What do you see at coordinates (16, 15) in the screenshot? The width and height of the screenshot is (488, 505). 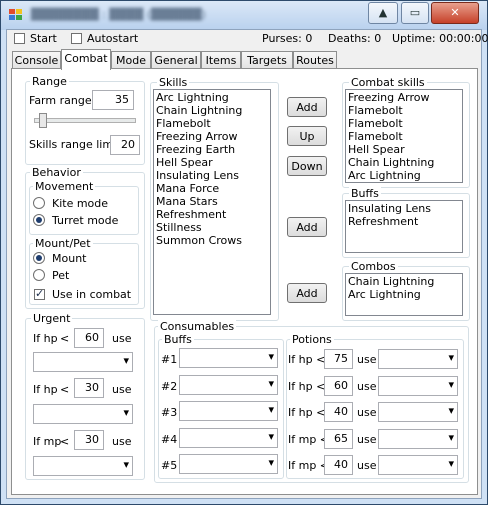 I see `app-icon` at bounding box center [16, 15].